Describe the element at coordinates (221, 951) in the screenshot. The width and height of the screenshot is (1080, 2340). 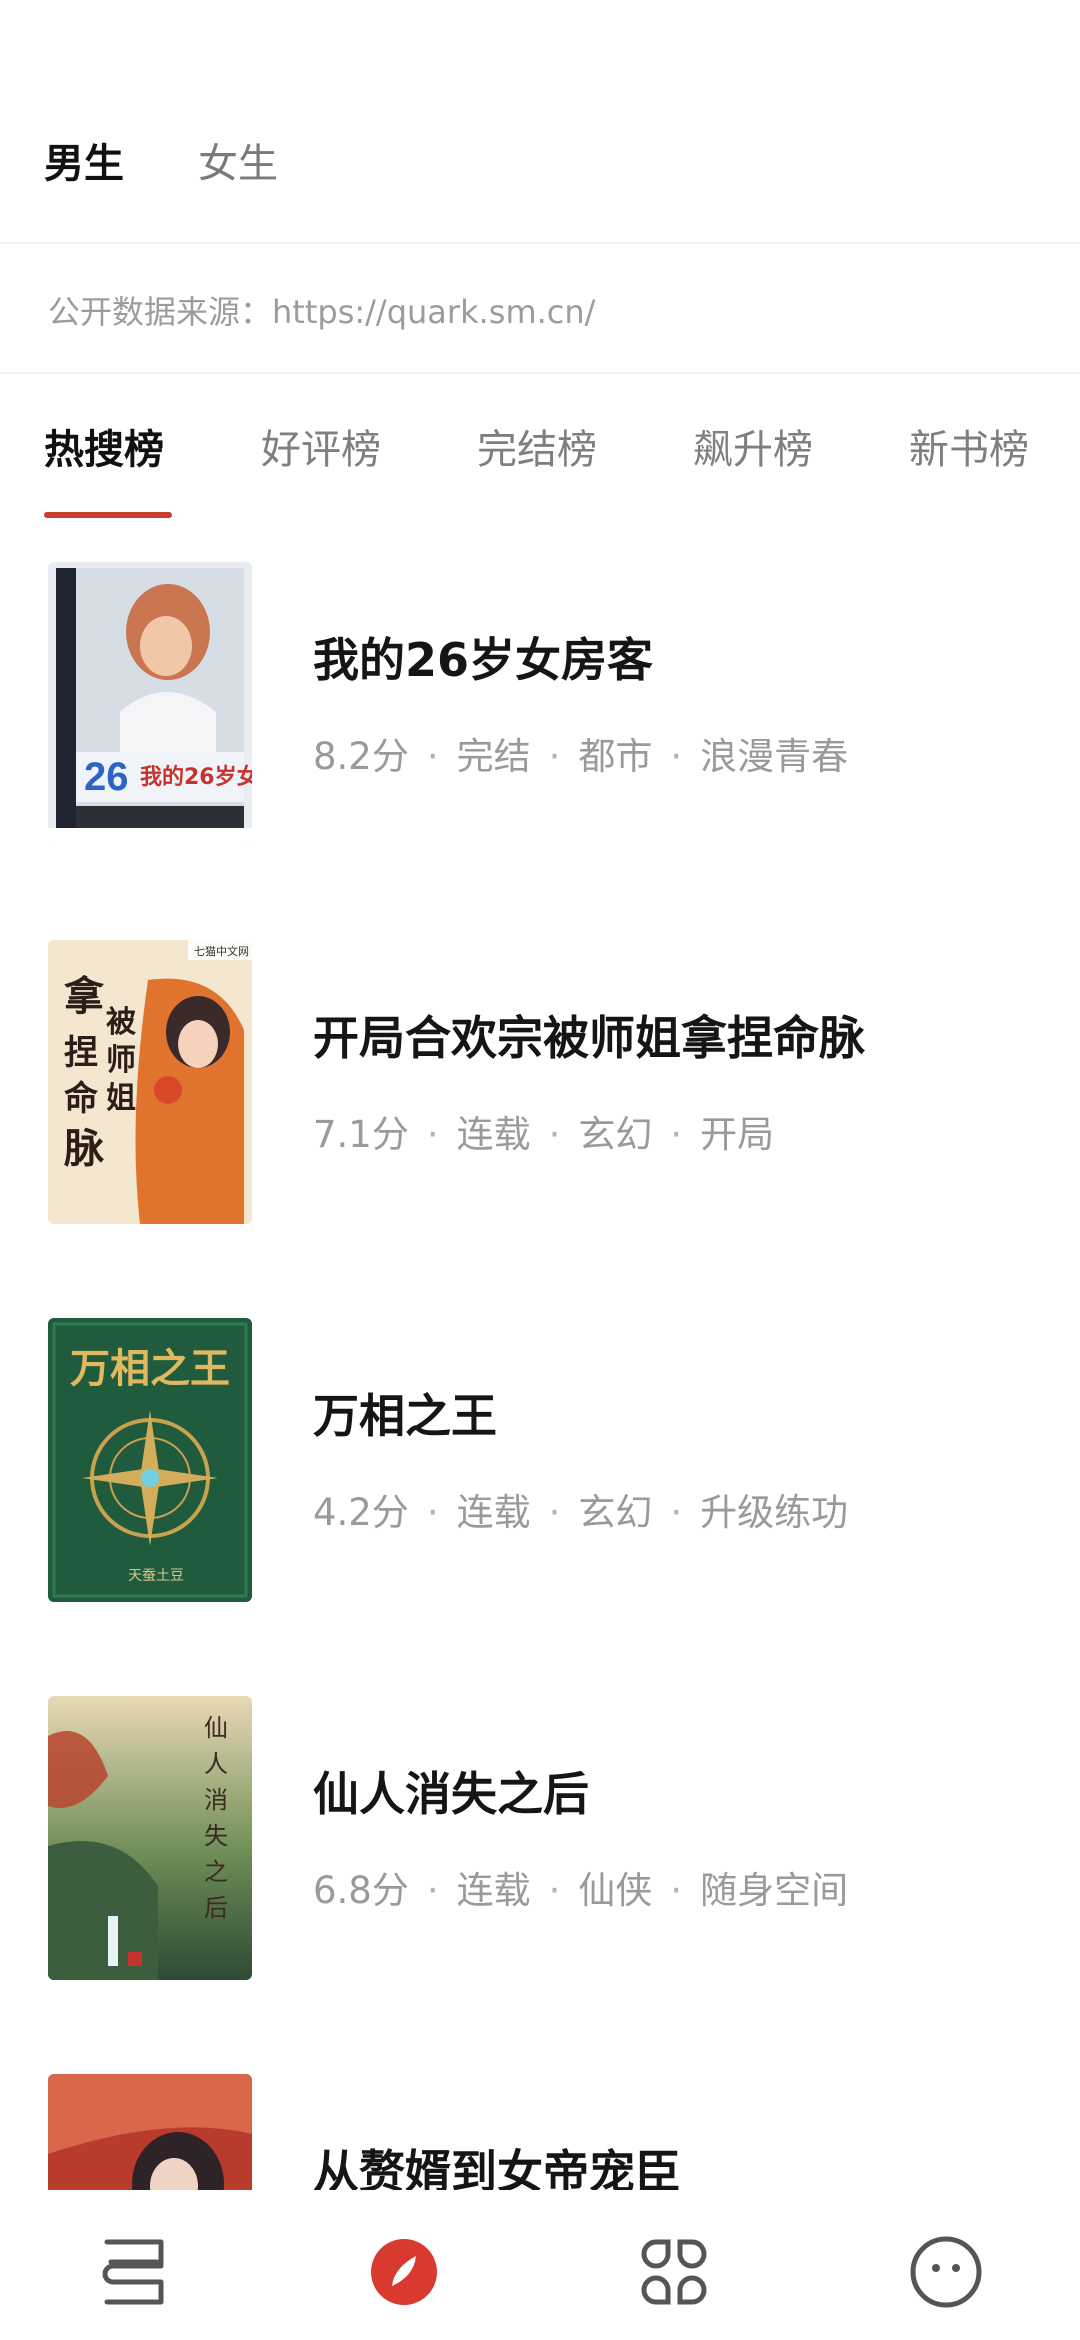
I see `cover-badge-text: 七猫中文网` at that location.